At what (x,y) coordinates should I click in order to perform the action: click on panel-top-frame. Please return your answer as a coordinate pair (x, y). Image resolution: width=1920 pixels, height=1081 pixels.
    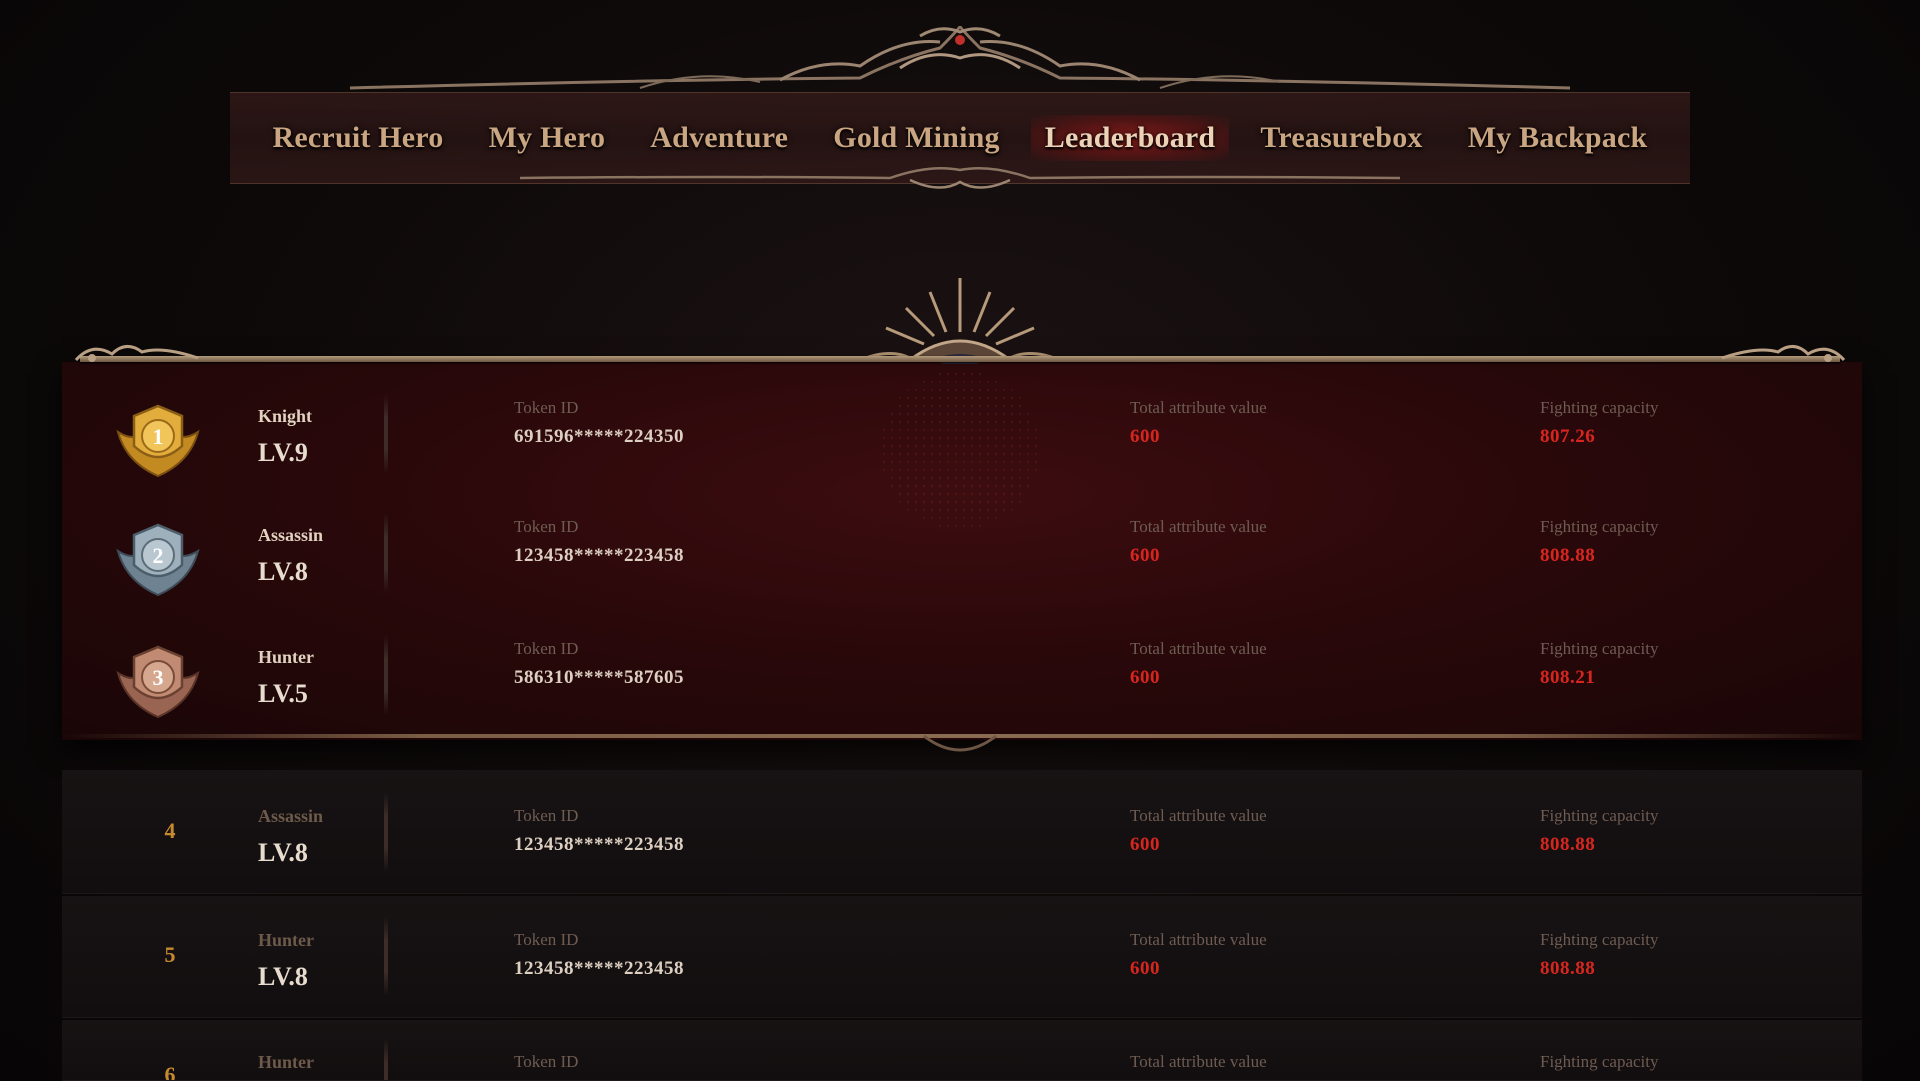
    Looking at the image, I should click on (960, 359).